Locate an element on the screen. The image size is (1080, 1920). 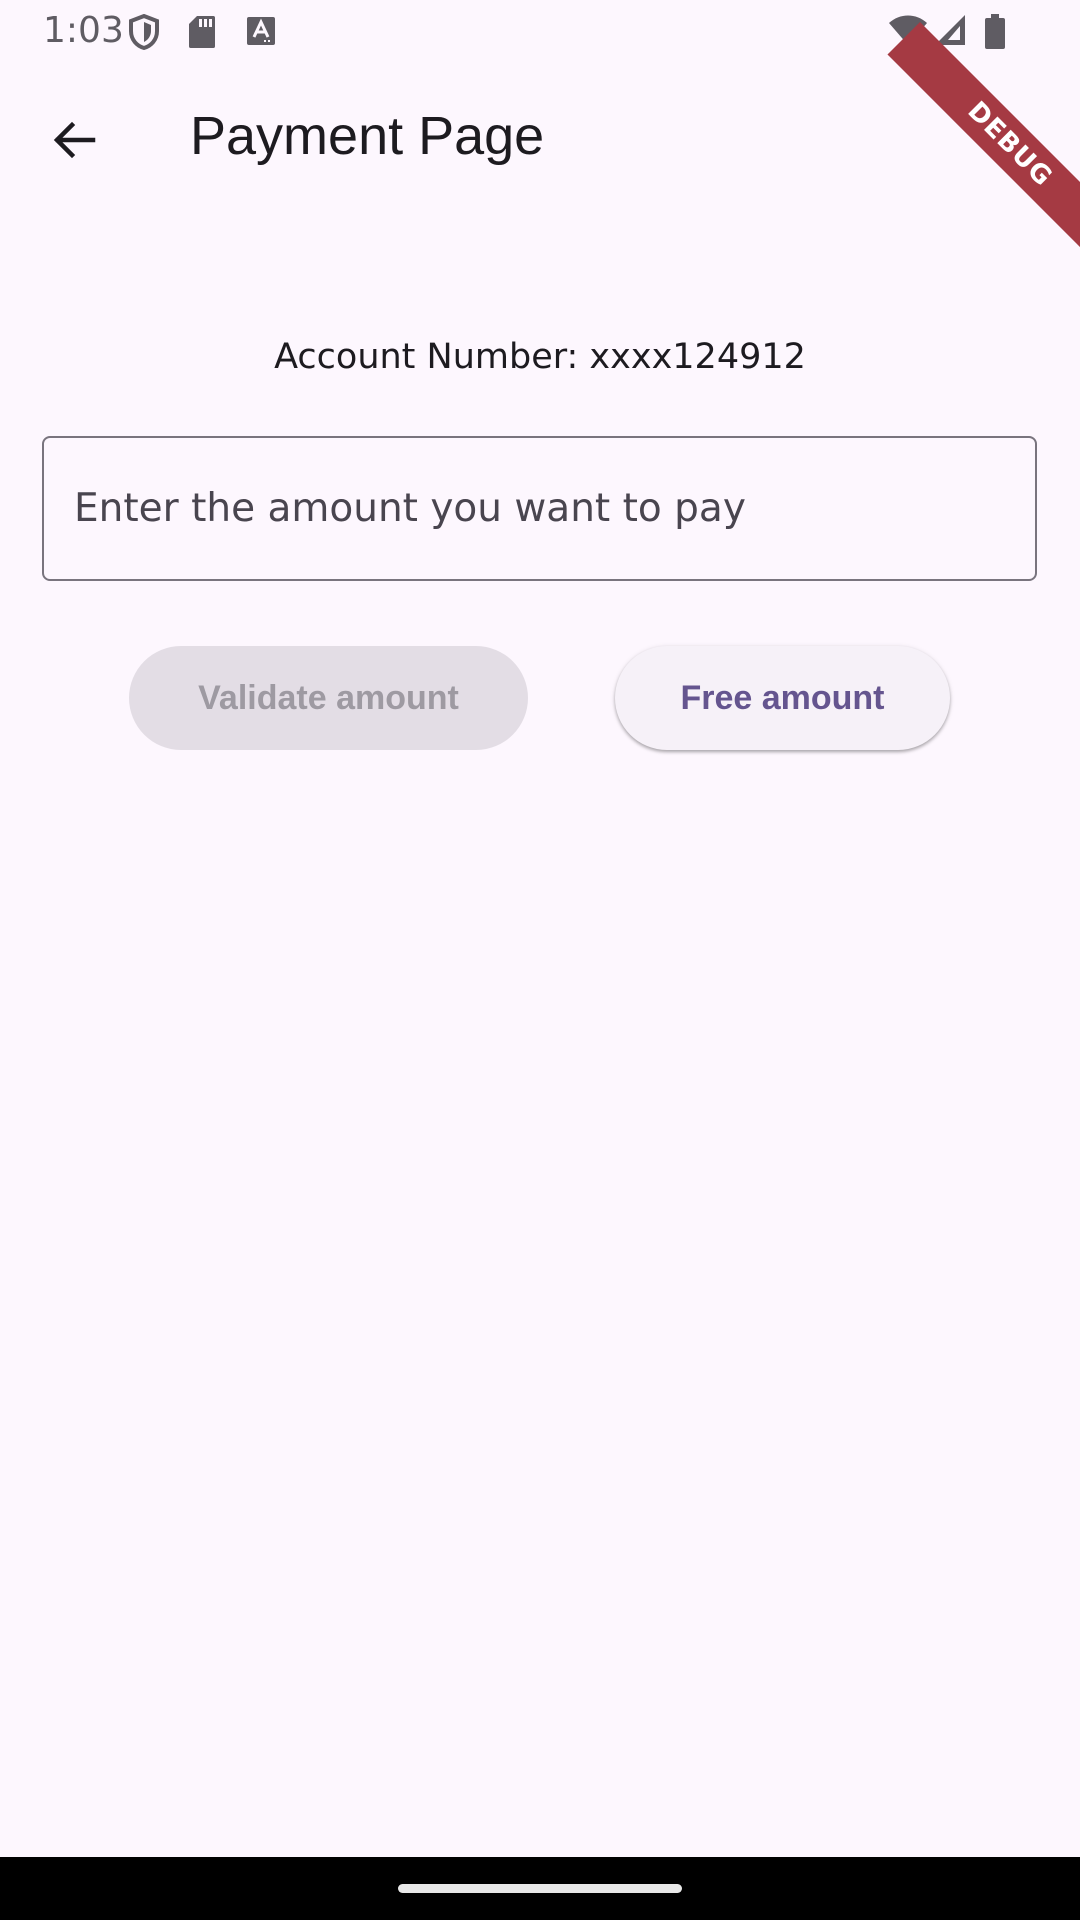
sd-card-icon is located at coordinates (202, 32).